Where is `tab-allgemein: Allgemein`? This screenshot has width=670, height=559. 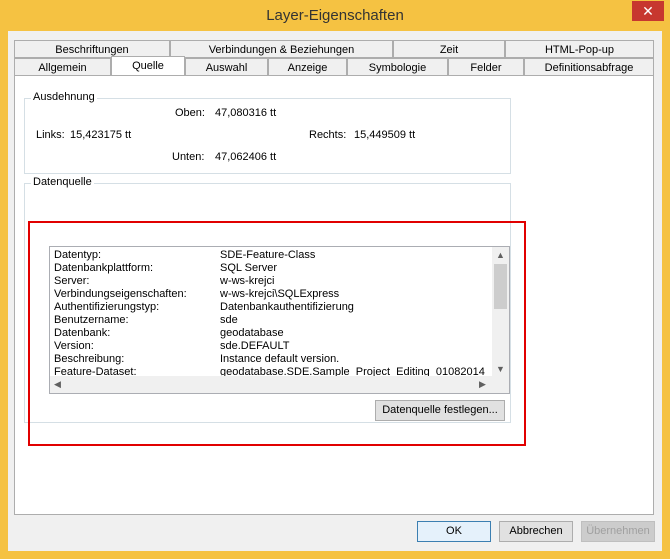
tab-allgemein: Allgemein is located at coordinates (62, 67).